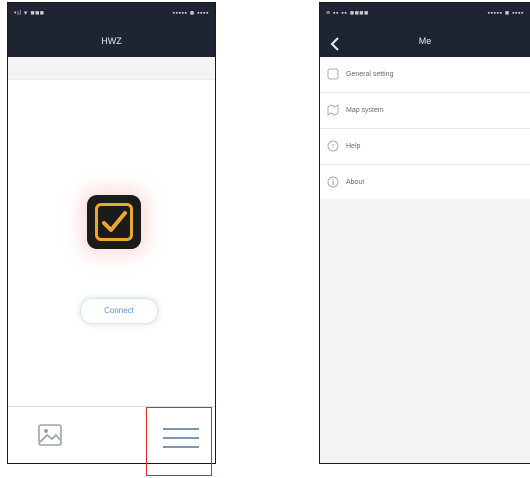 The height and width of the screenshot is (478, 530). Describe the element at coordinates (370, 74) in the screenshot. I see `menu-item-label: General setting` at that location.